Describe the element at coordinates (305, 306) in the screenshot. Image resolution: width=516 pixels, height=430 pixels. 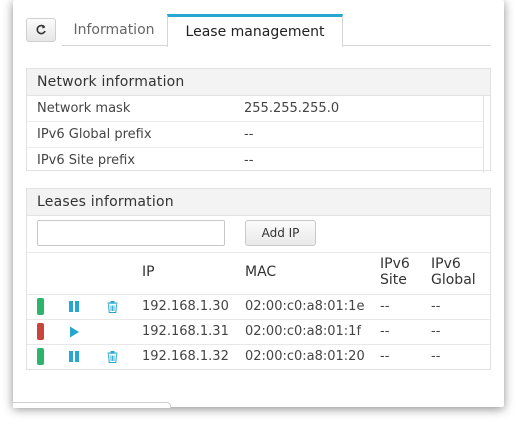
I see `lease-mac: 02:00:c0:a8:01:1e` at that location.